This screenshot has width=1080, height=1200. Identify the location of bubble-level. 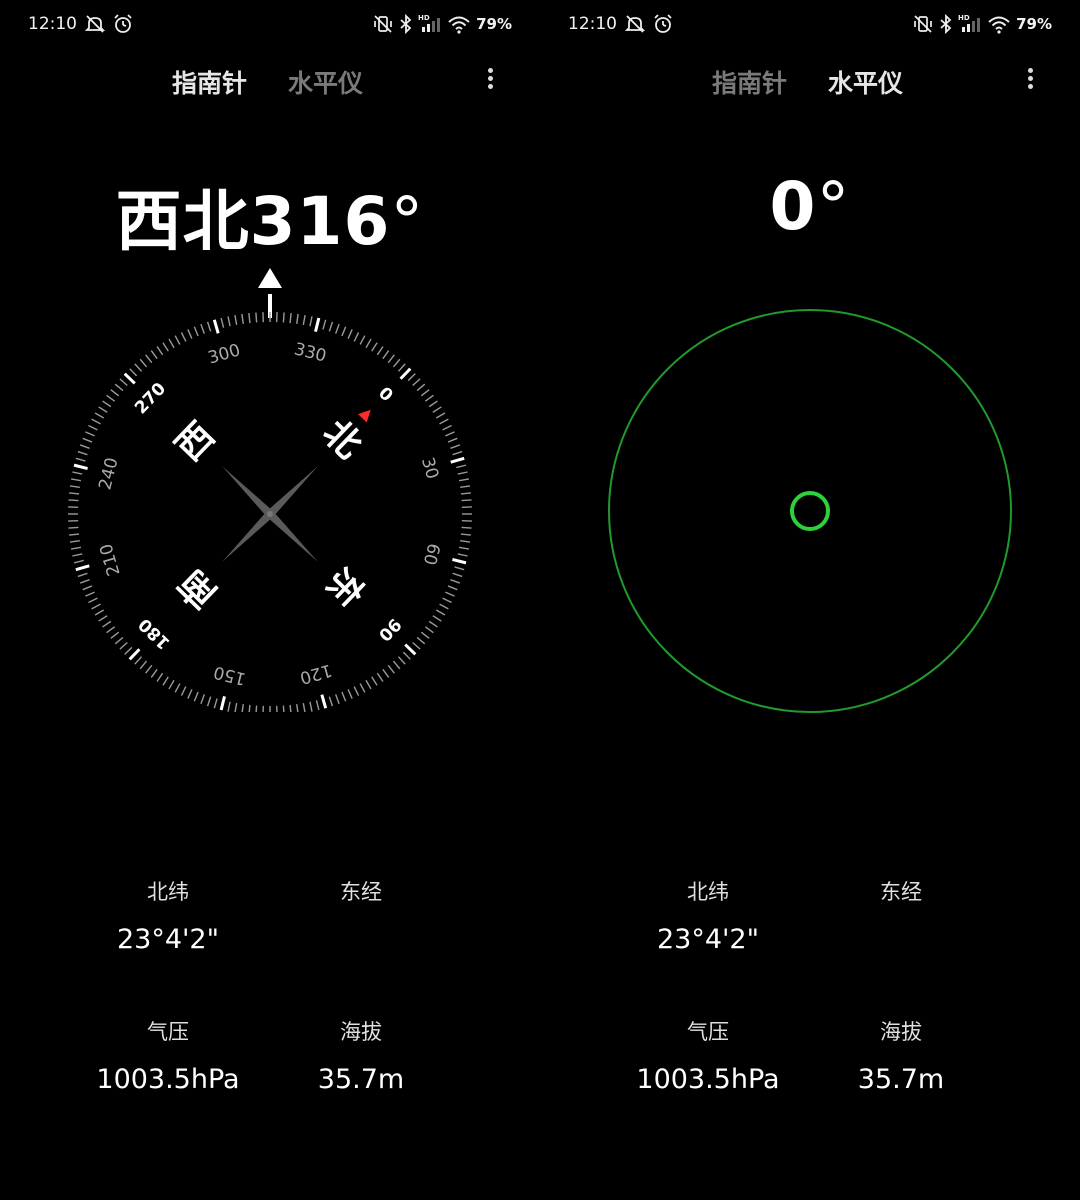
(810, 511).